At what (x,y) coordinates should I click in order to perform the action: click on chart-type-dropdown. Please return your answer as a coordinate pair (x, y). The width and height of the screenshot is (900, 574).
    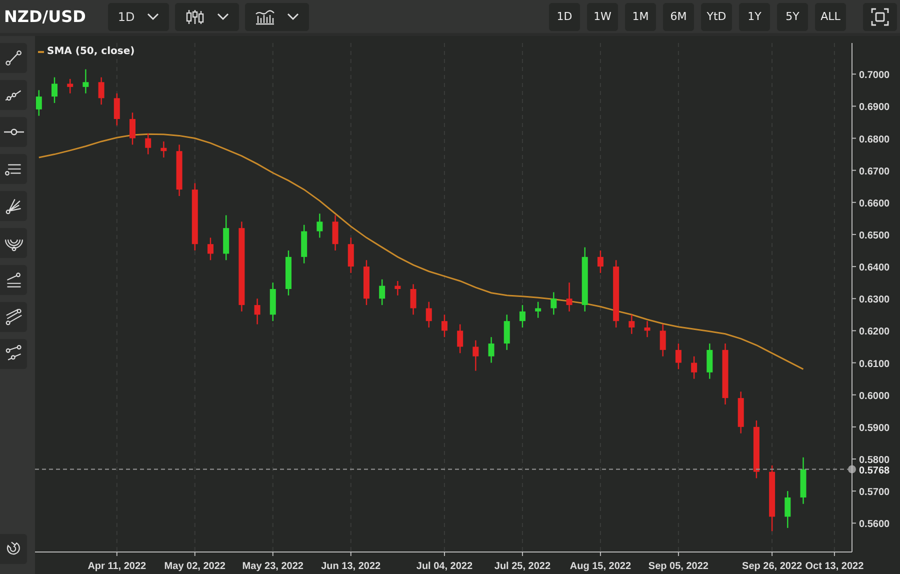
    Looking at the image, I should click on (206, 16).